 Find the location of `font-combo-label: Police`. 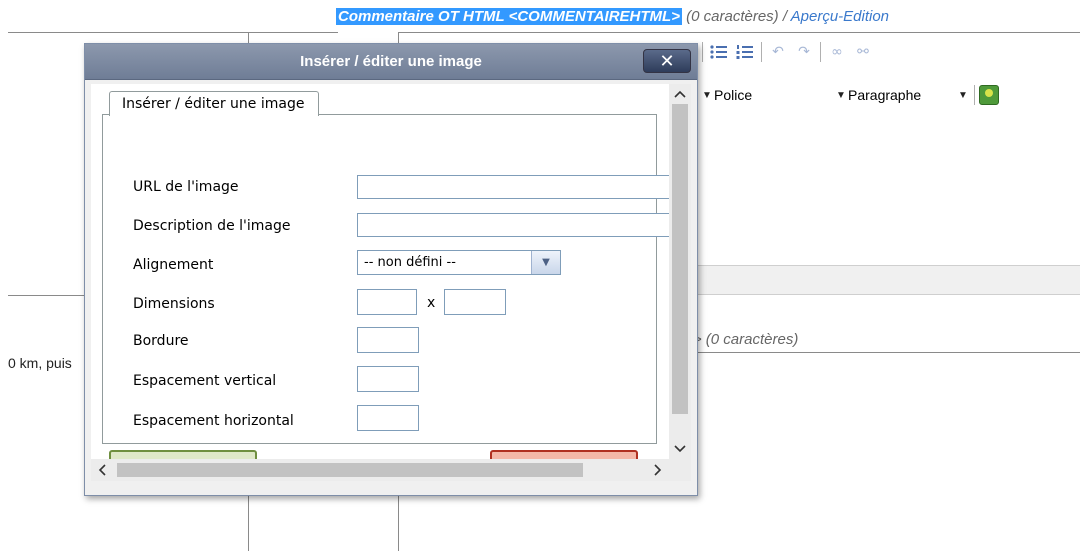

font-combo-label: Police is located at coordinates (733, 95).